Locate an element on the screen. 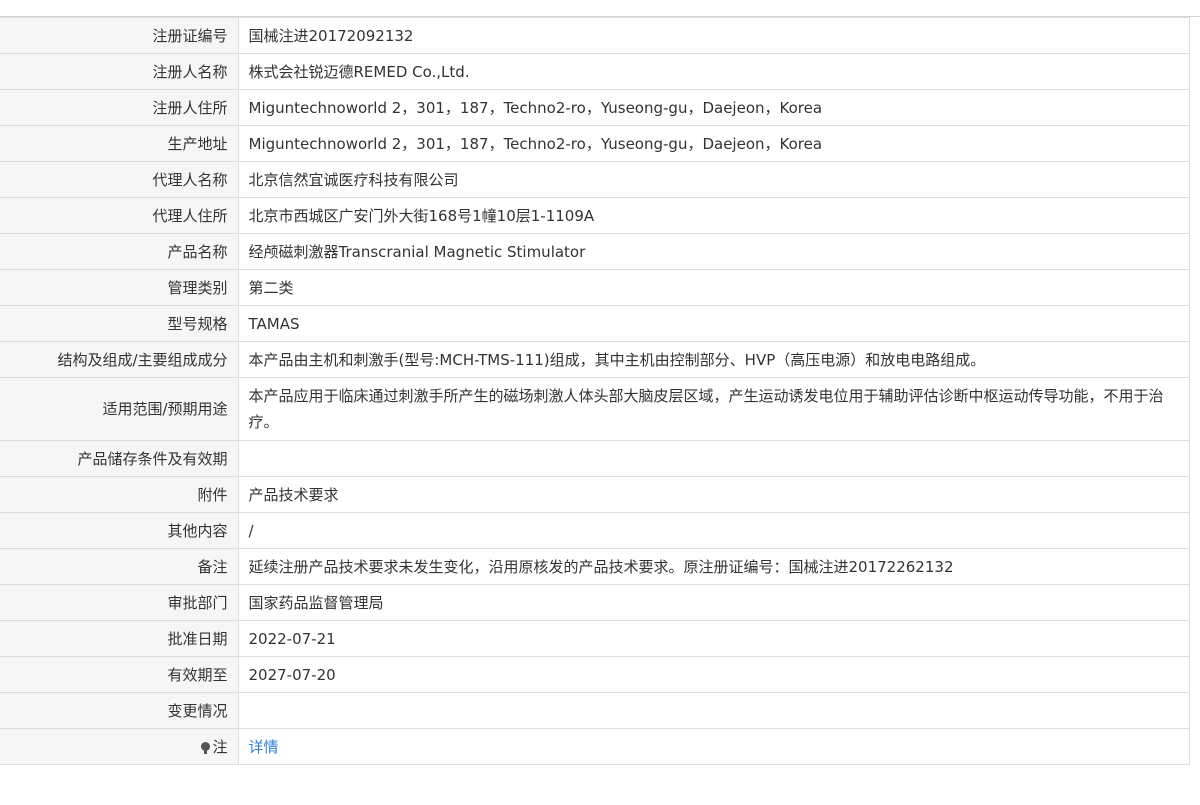 The height and width of the screenshot is (805, 1200). note-label: 注 is located at coordinates (119, 746).